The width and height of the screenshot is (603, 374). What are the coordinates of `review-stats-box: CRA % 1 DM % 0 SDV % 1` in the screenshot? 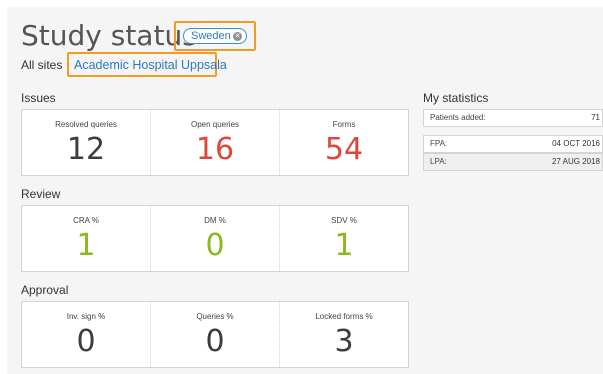 It's located at (215, 238).